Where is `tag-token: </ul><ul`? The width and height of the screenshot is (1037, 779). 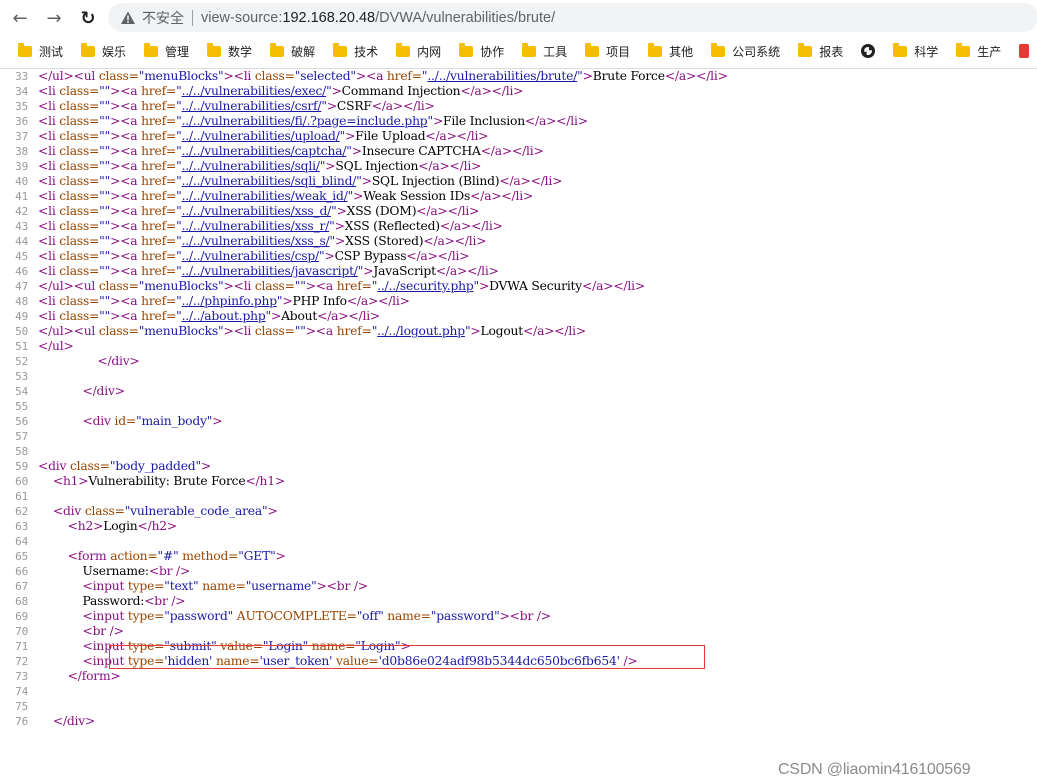
tag-token: </ul><ul is located at coordinates (68, 286).